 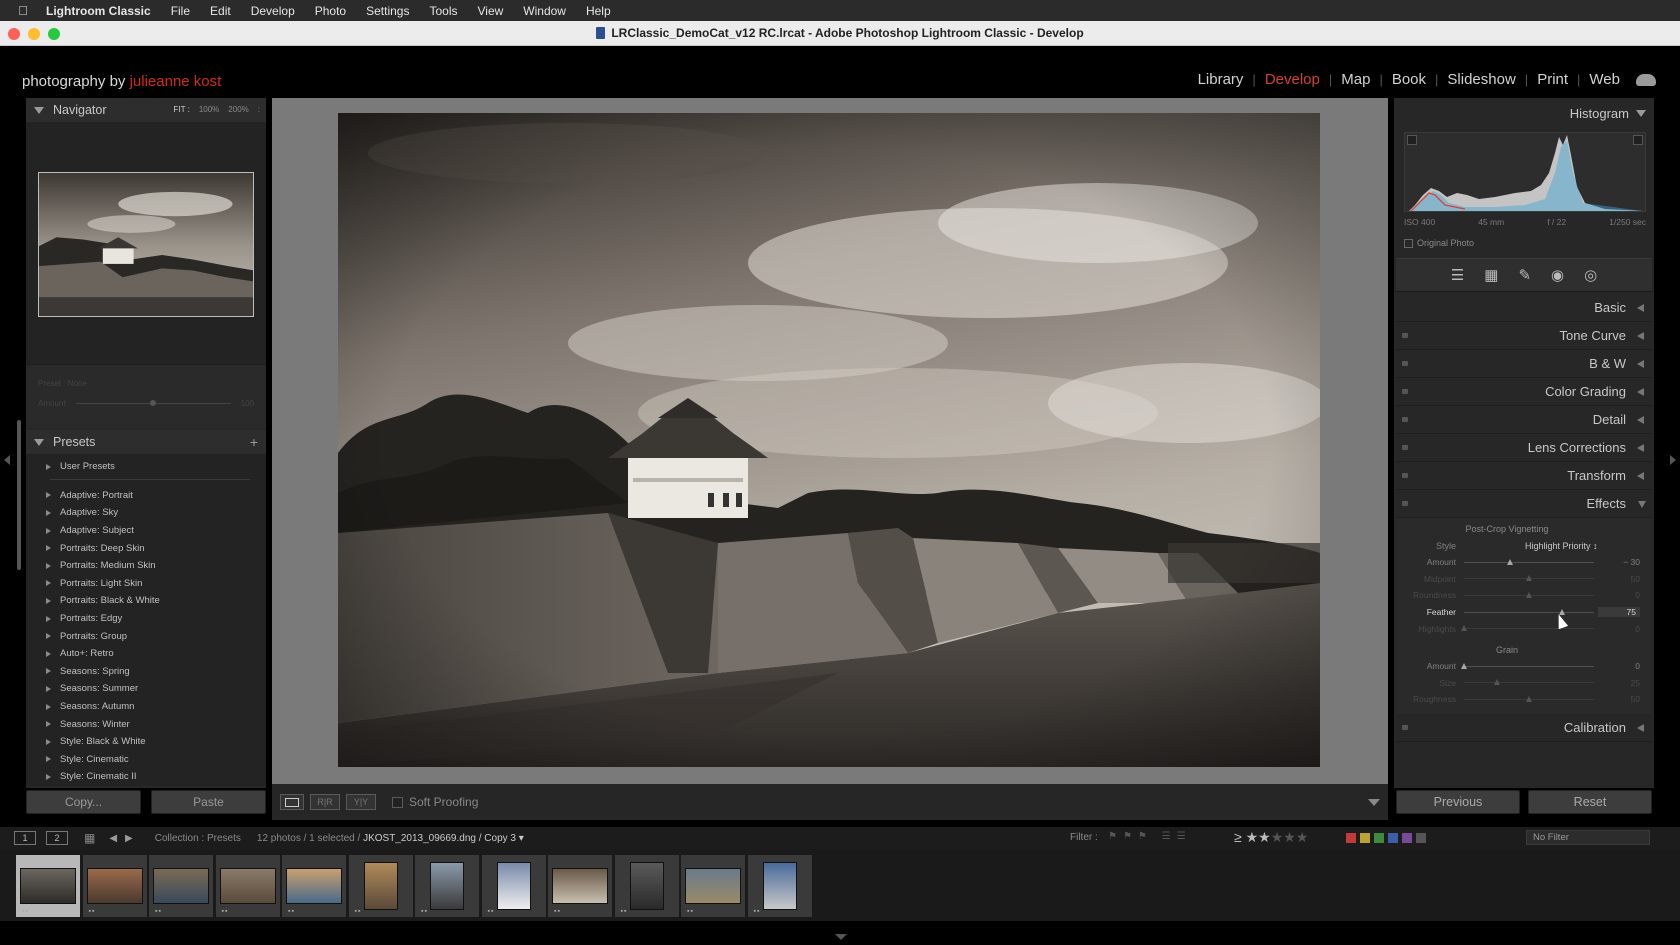 I want to click on preset-folder-user-presets: User Presets, so click(x=146, y=467).